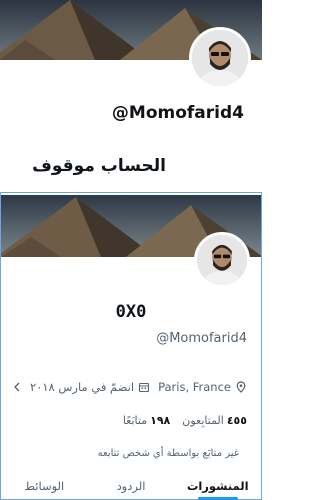 This screenshot has width=320, height=500. What do you see at coordinates (82, 387) in the screenshot?
I see `profile-joined-text: انضمّ في مارس ٢٠١٨` at bounding box center [82, 387].